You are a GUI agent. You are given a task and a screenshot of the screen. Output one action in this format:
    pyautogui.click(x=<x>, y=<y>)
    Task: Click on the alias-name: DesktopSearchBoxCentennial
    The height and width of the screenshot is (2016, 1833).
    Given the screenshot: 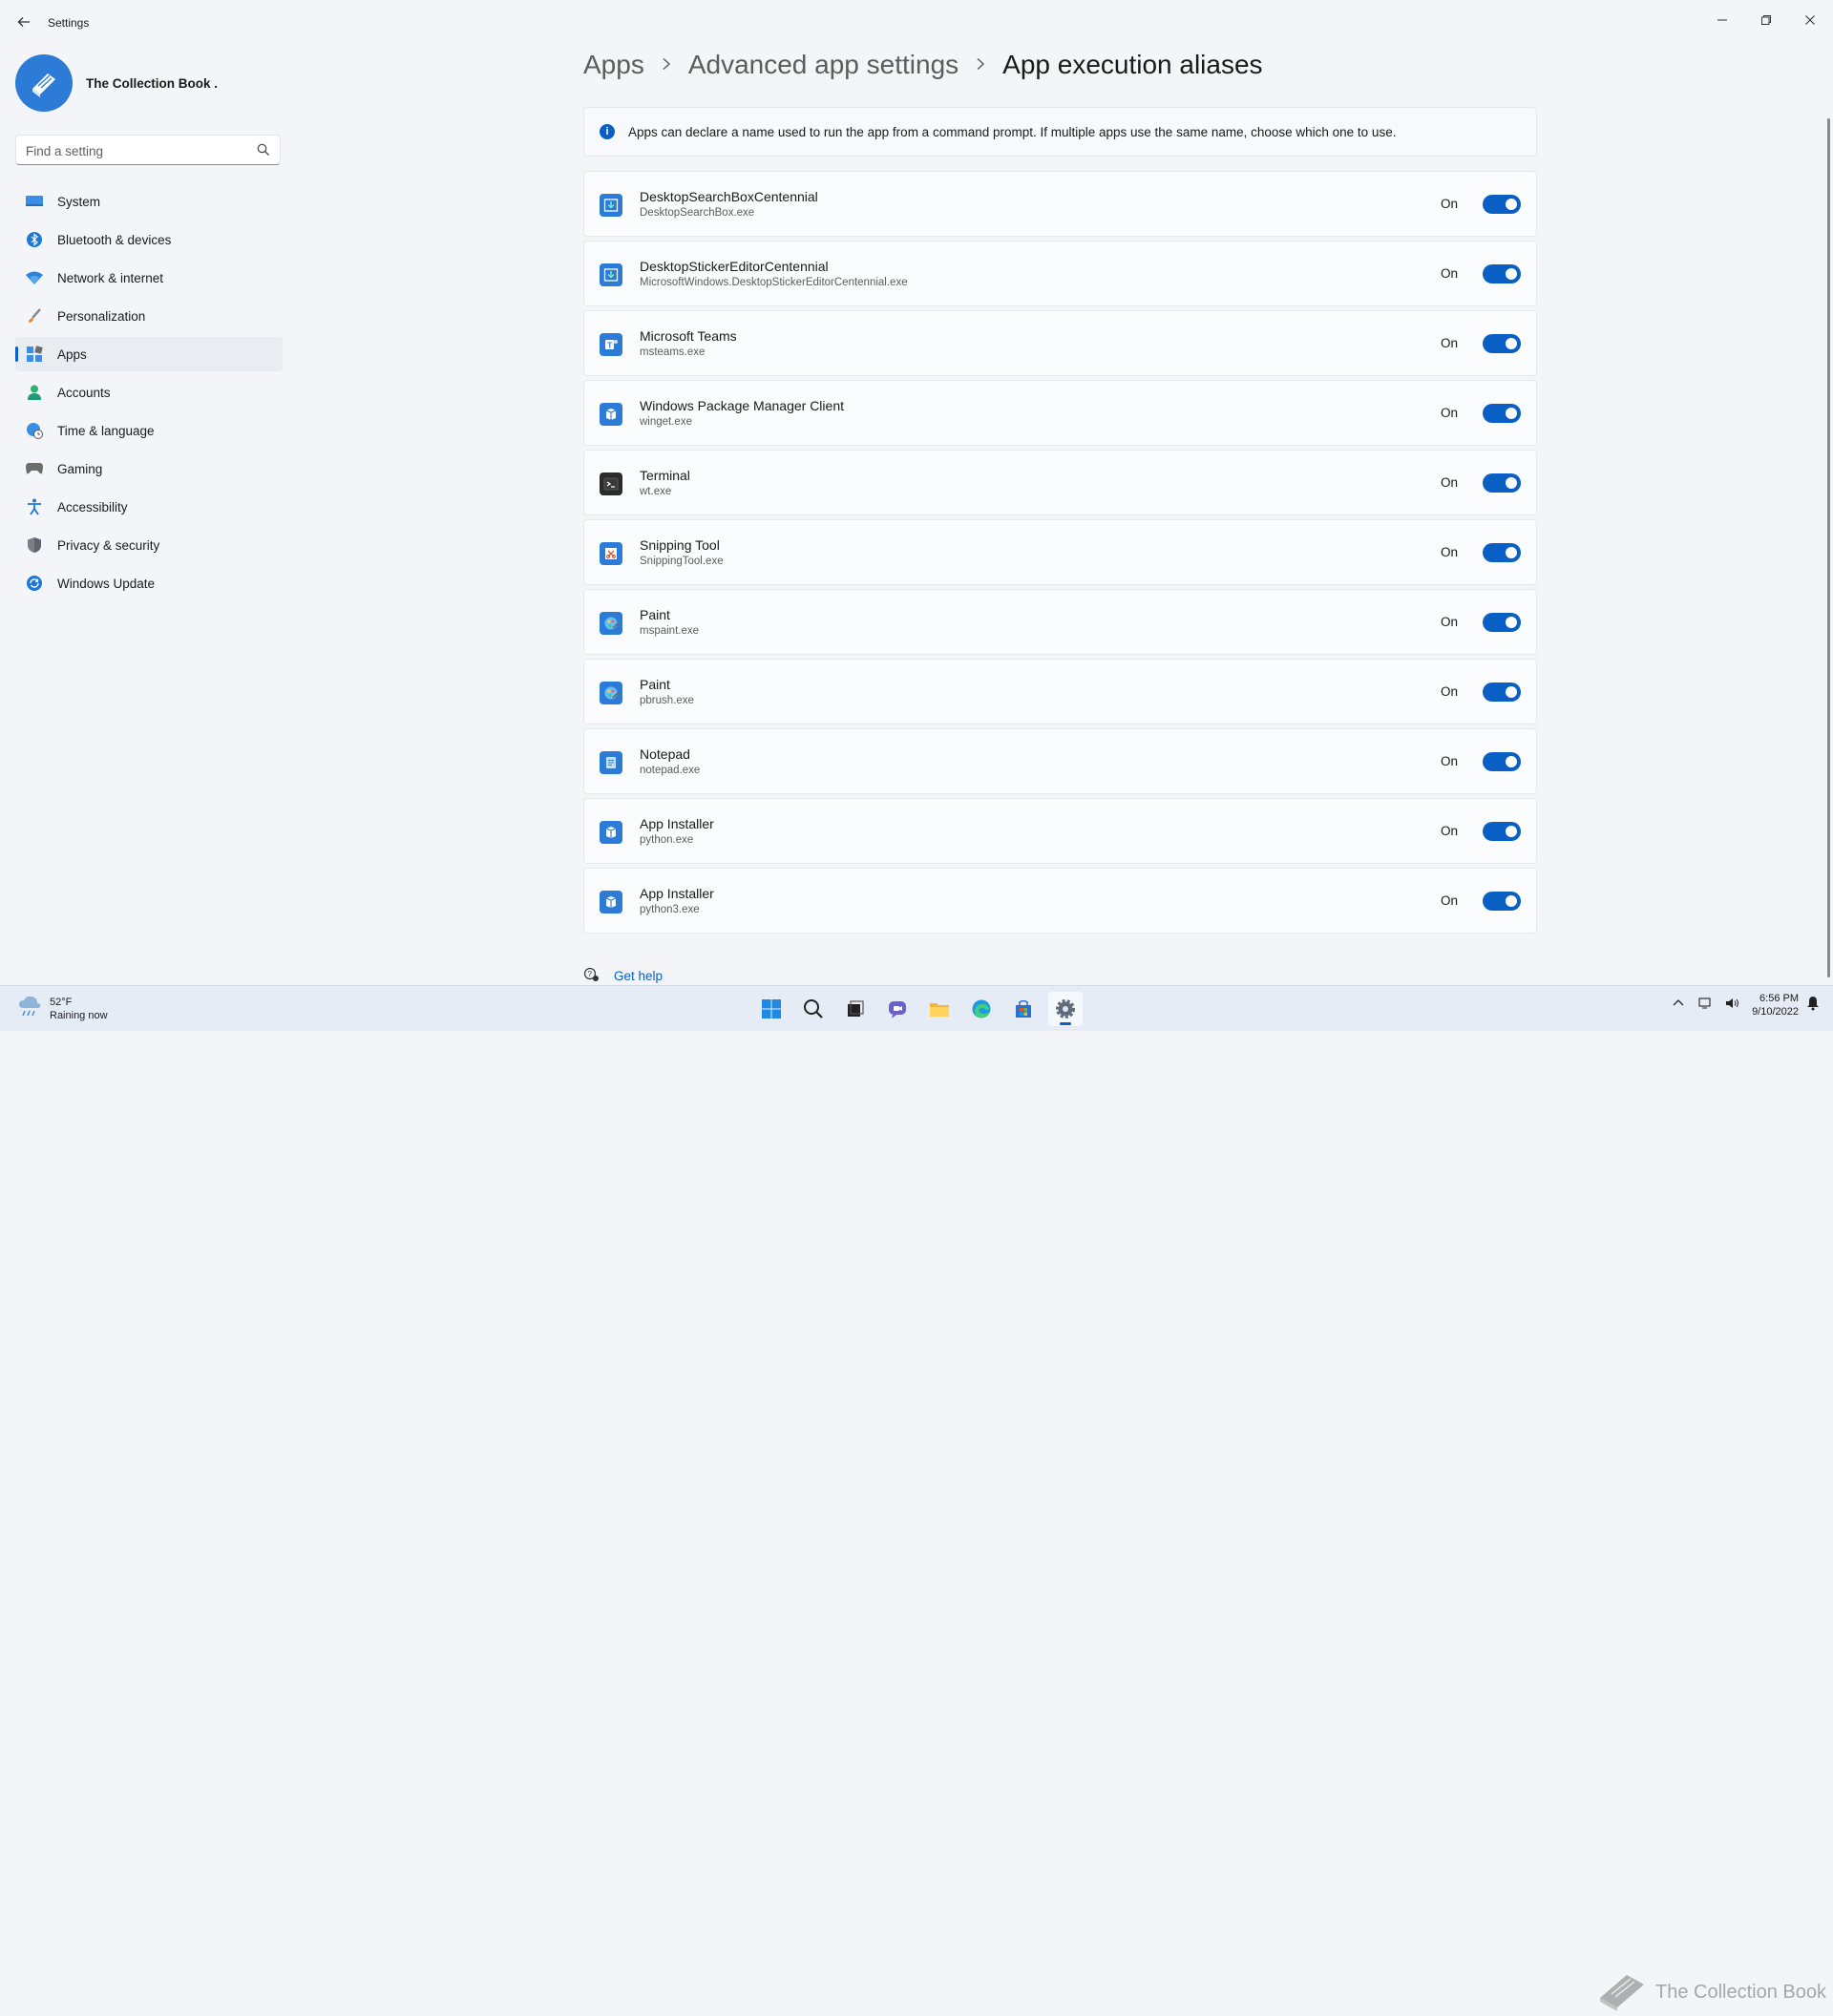 What is the action you would take?
    pyautogui.click(x=729, y=196)
    